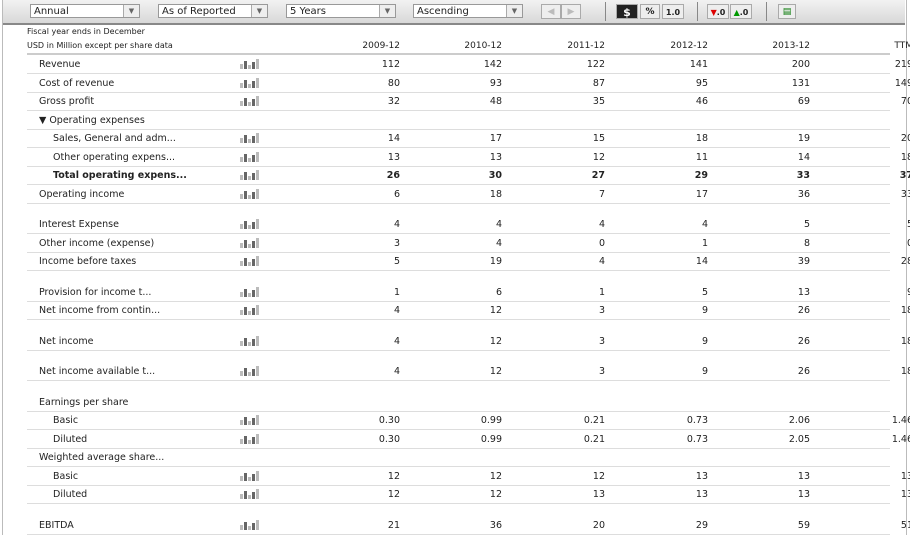 This screenshot has width=910, height=535. I want to click on cell-value: 32, so click(393, 101).